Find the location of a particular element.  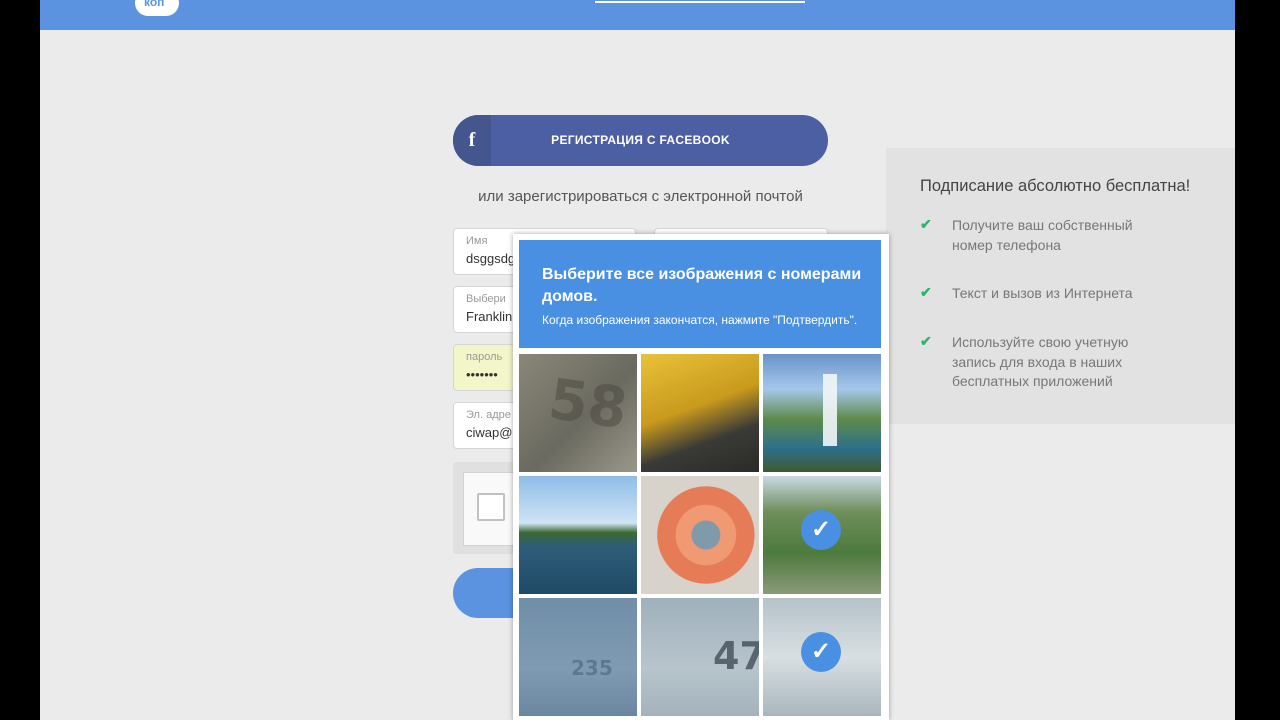

house-number-text: 235 is located at coordinates (592, 668).